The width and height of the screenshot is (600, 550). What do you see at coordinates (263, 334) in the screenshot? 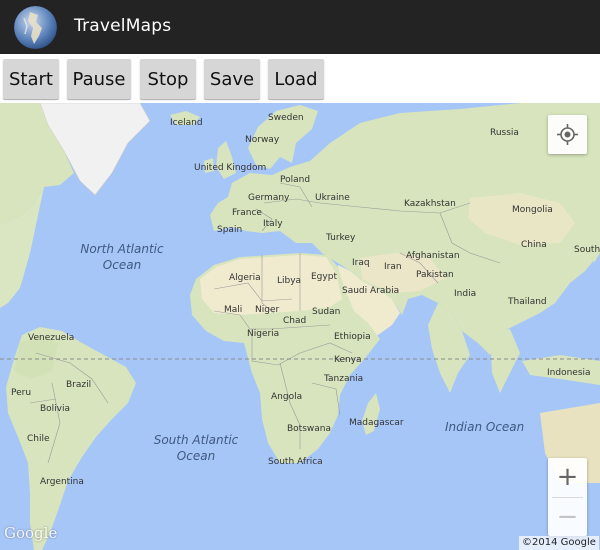
I see `map-label-nigeria: Nigeria` at bounding box center [263, 334].